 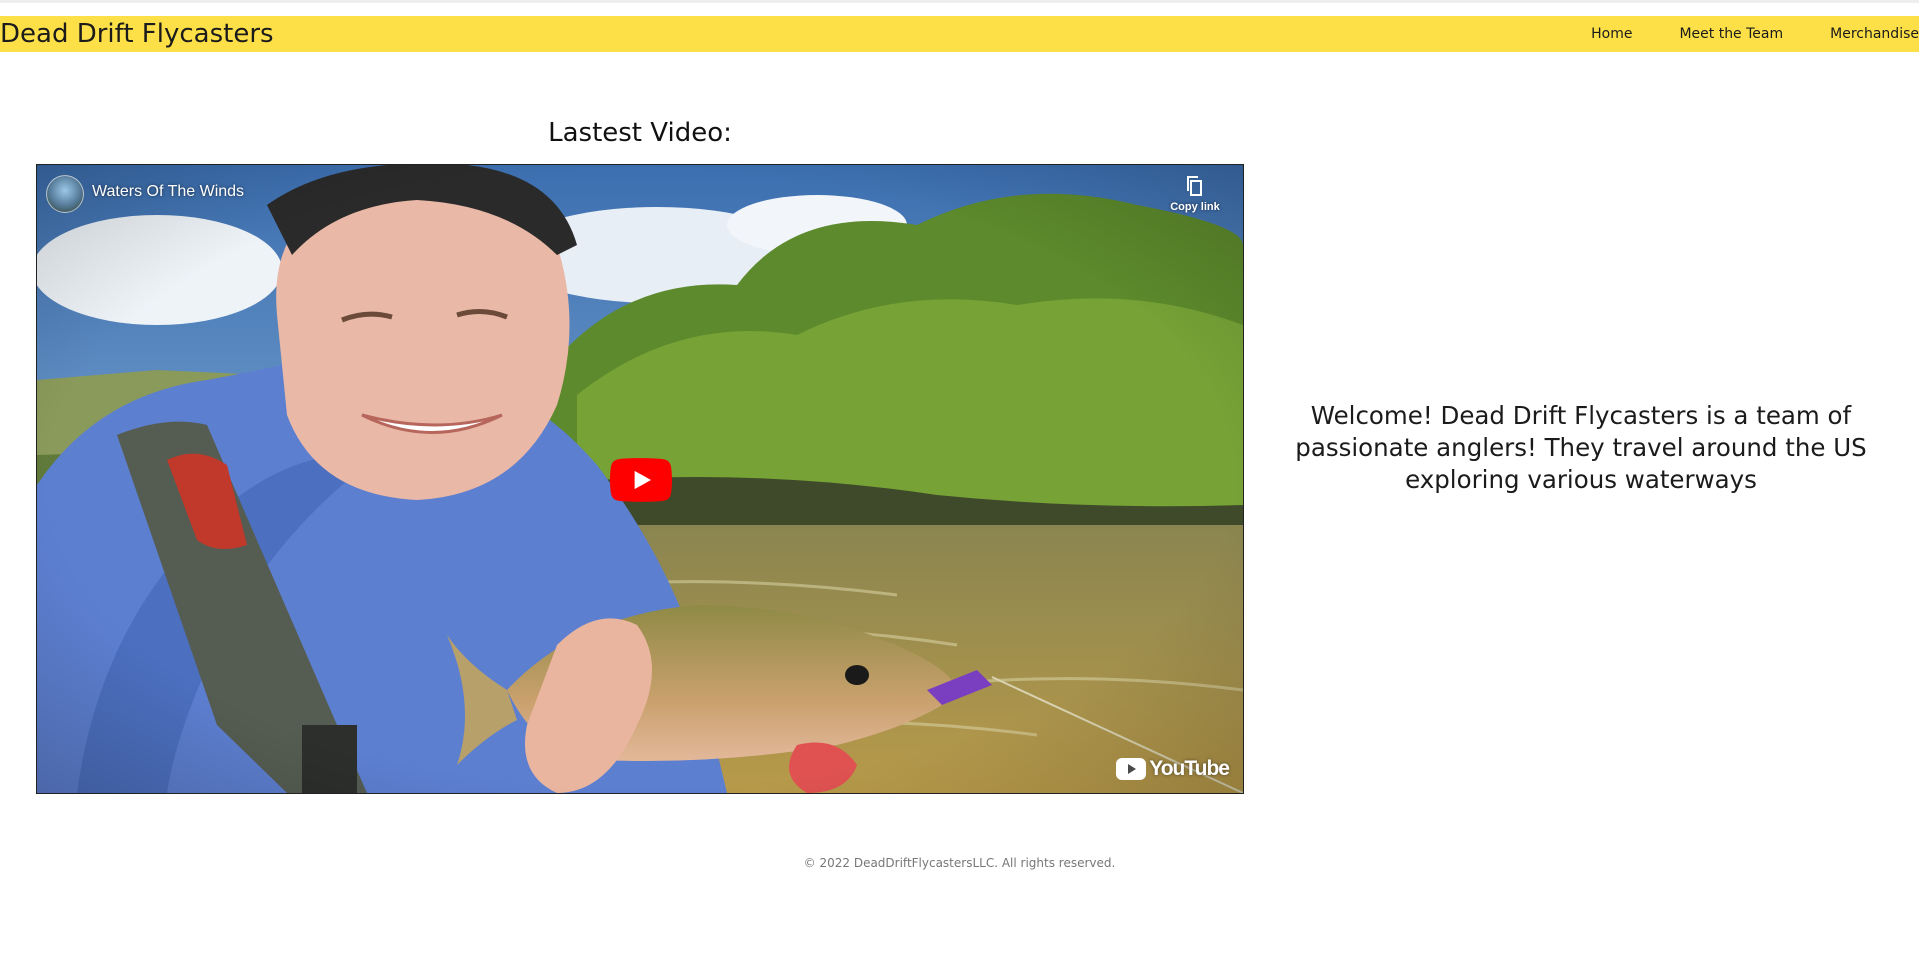 I want to click on copy-link-icon, so click(x=1194, y=186).